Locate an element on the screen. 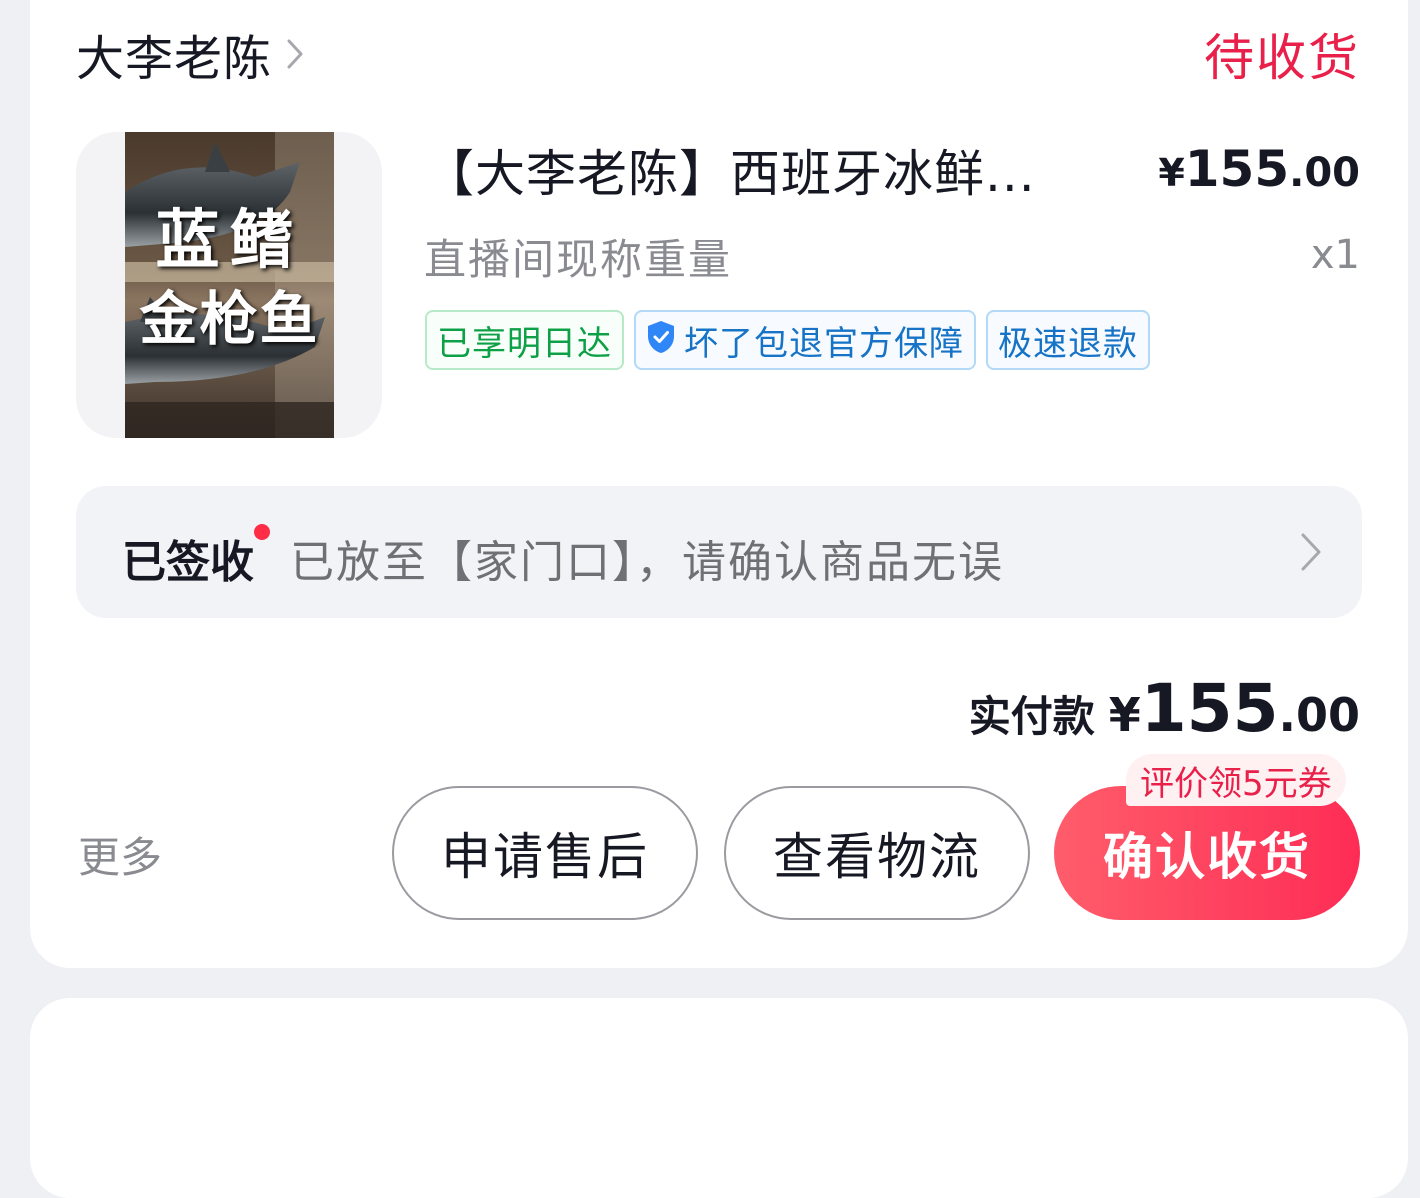 Image resolution: width=1420 pixels, height=1198 pixels. unread-dot is located at coordinates (262, 532).